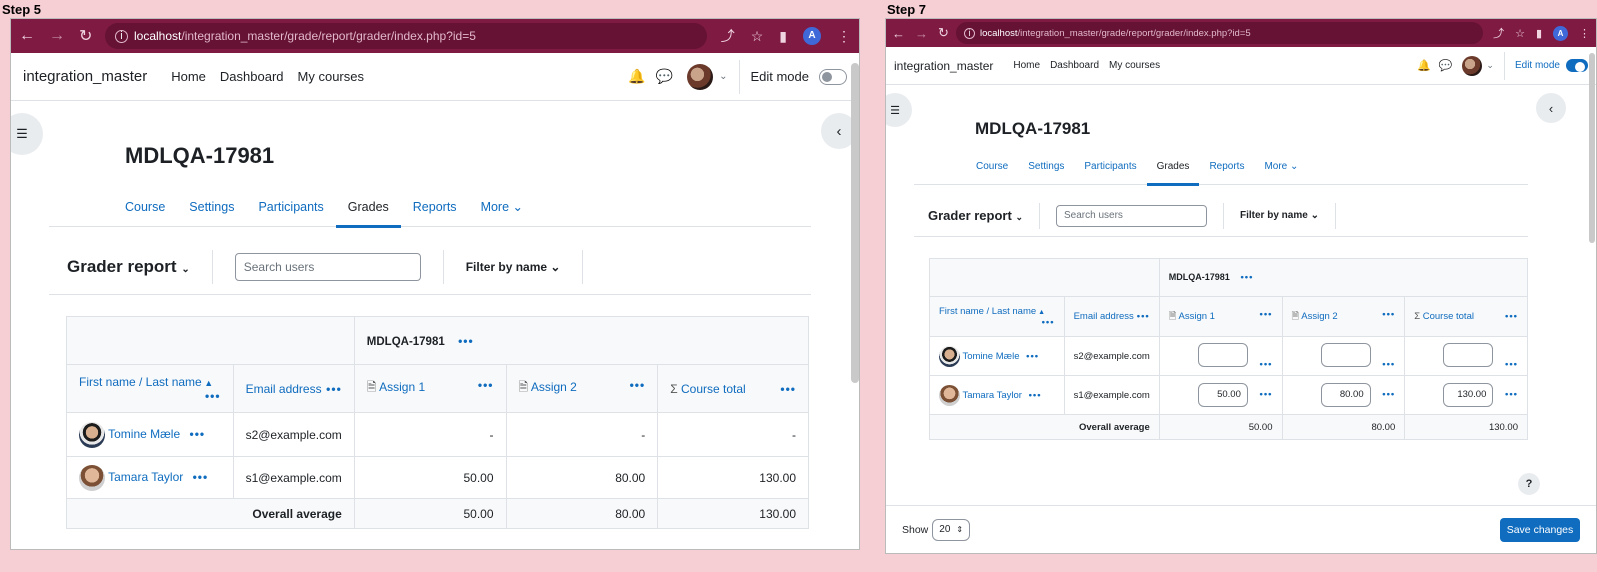 This screenshot has height=572, width=1597. Describe the element at coordinates (1345, 395) in the screenshot. I see `grade-input: 80.00` at that location.